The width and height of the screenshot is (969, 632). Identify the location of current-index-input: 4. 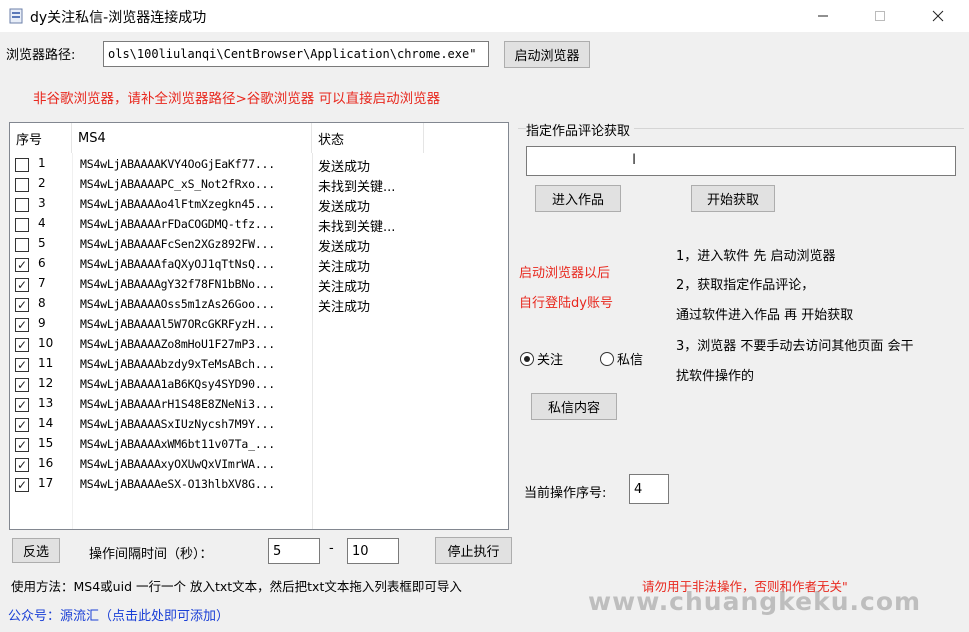
(649, 489).